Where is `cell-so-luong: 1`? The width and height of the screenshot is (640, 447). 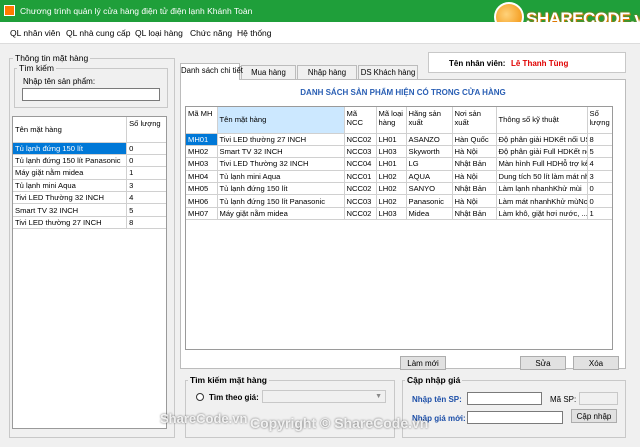 cell-so-luong: 1 is located at coordinates (599, 214).